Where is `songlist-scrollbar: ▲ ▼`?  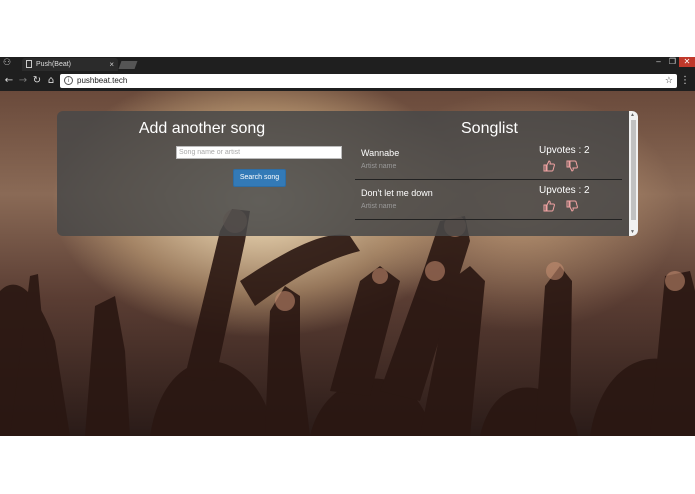 songlist-scrollbar: ▲ ▼ is located at coordinates (633, 173).